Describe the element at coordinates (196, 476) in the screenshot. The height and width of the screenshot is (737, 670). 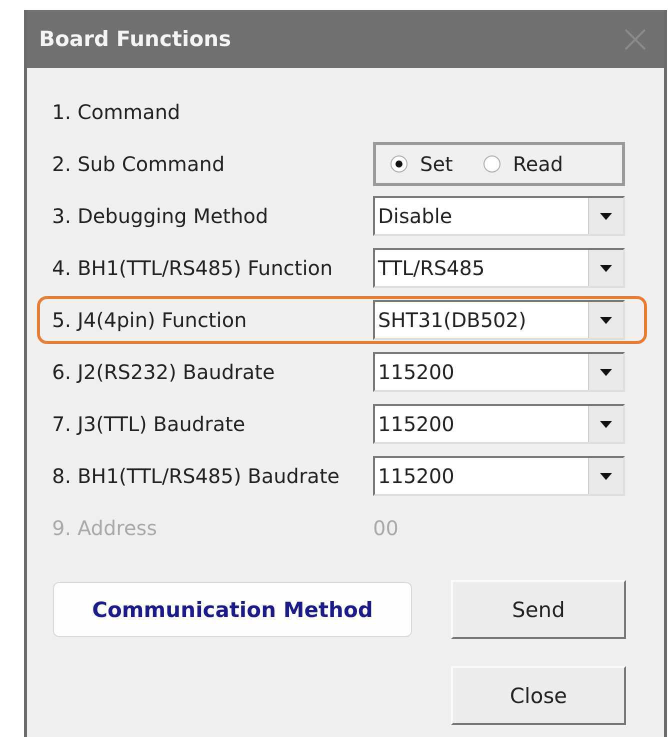
I see `field-label: 8. BH1(TTL/RS485) Baudrate` at that location.